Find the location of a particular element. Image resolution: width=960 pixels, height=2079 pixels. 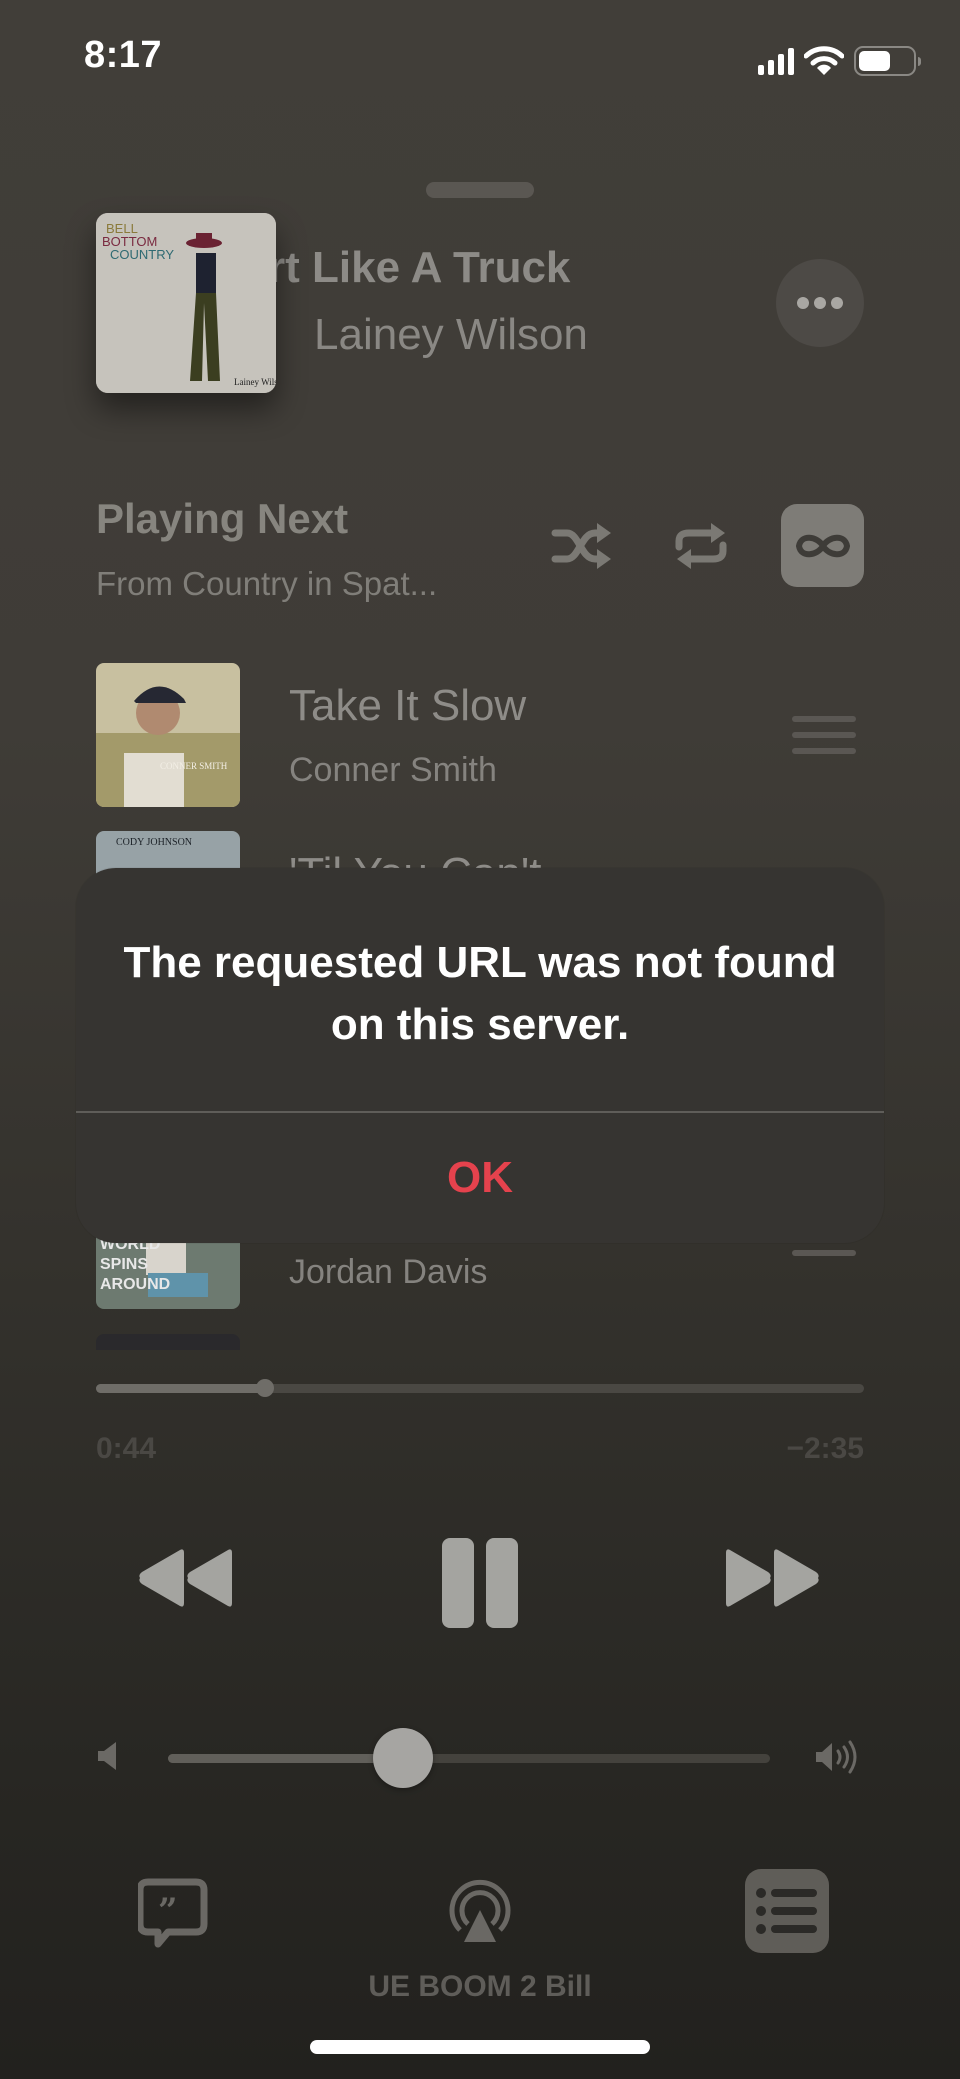

home-indicator is located at coordinates (480, 2047).